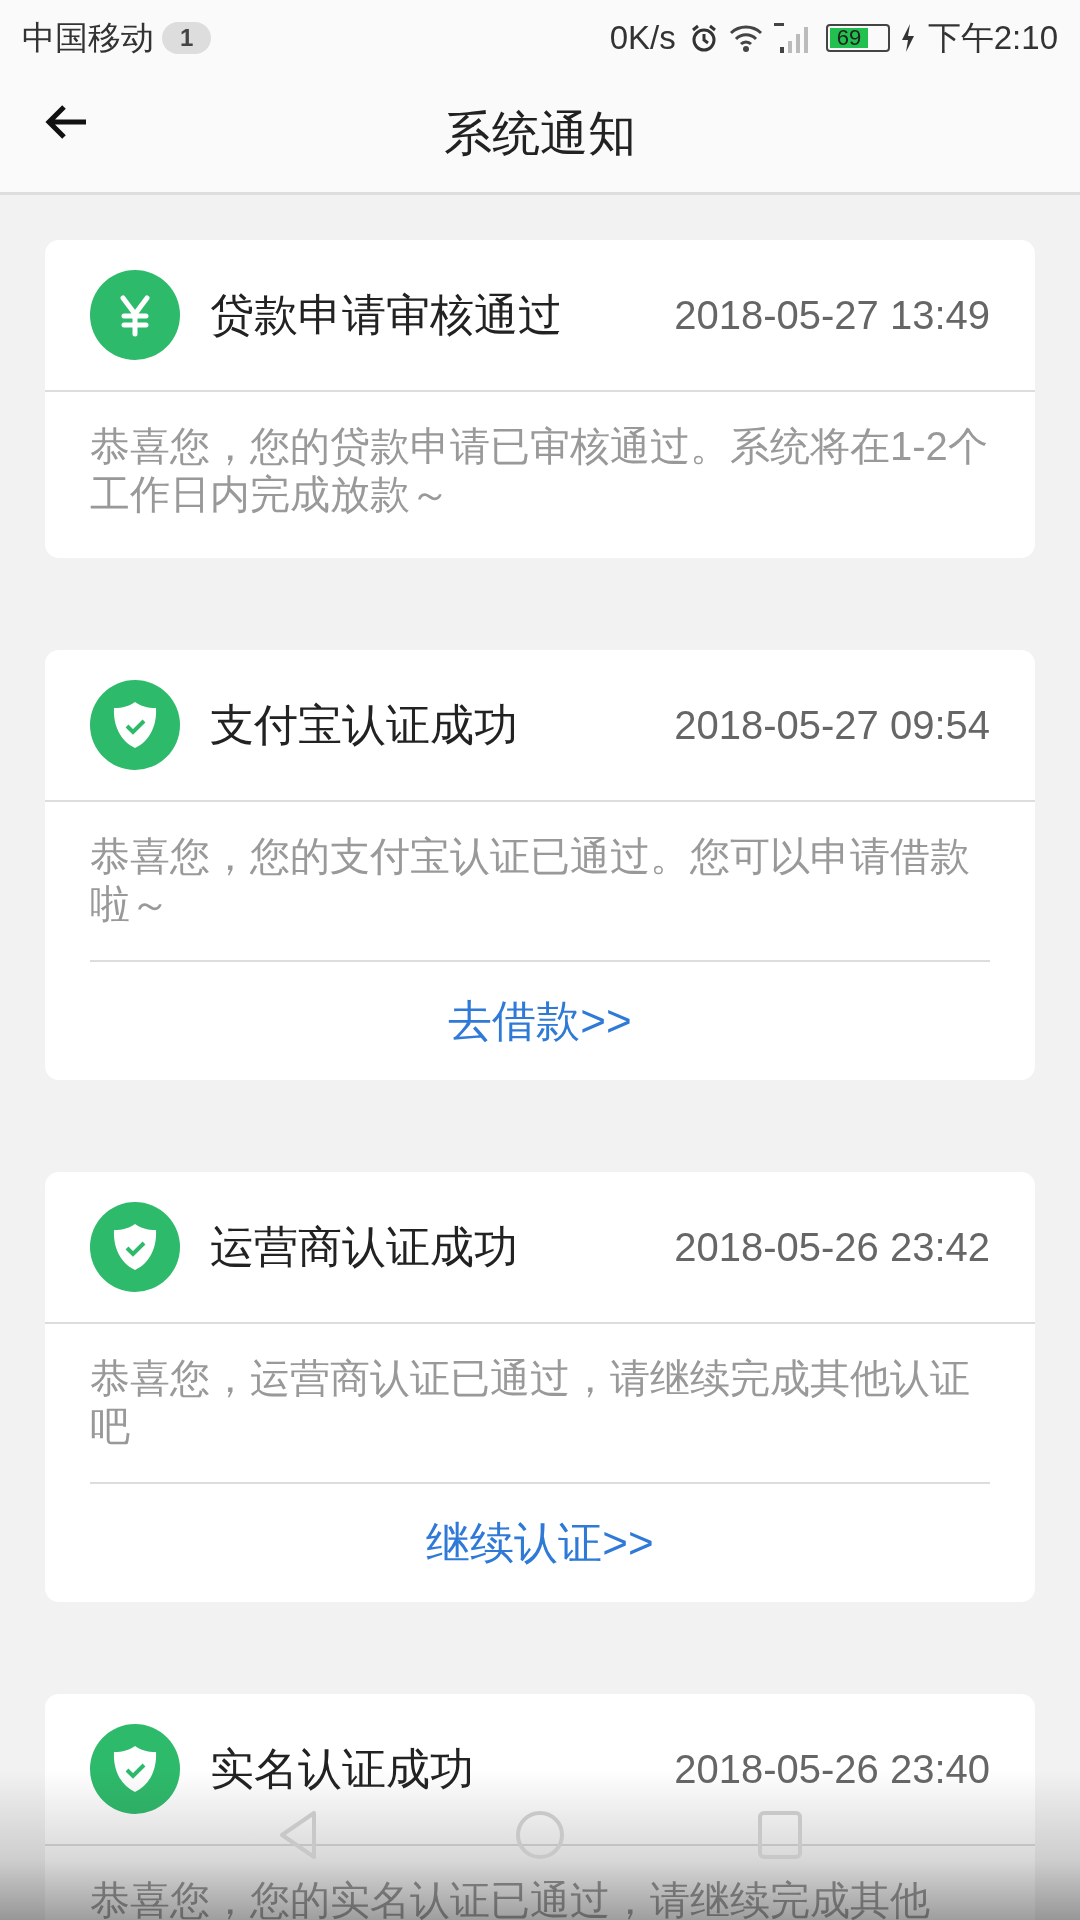 The width and height of the screenshot is (1080, 1920). Describe the element at coordinates (745, 38) in the screenshot. I see `wifi-icon` at that location.